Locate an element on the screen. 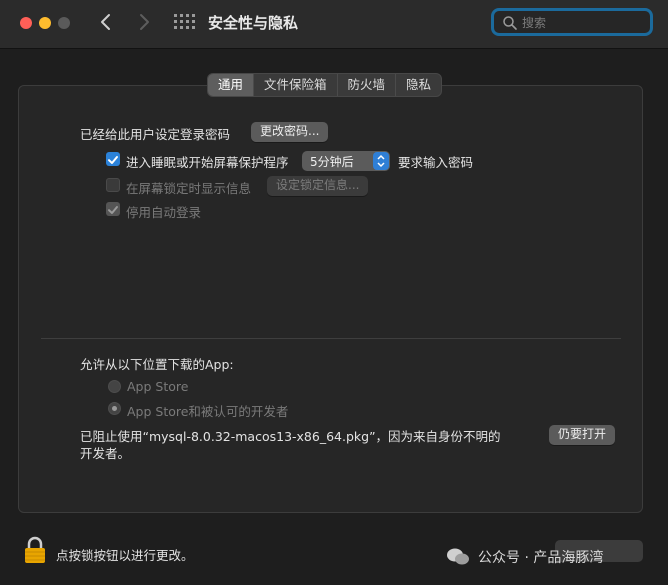  lock-message-checkbox is located at coordinates (113, 185).